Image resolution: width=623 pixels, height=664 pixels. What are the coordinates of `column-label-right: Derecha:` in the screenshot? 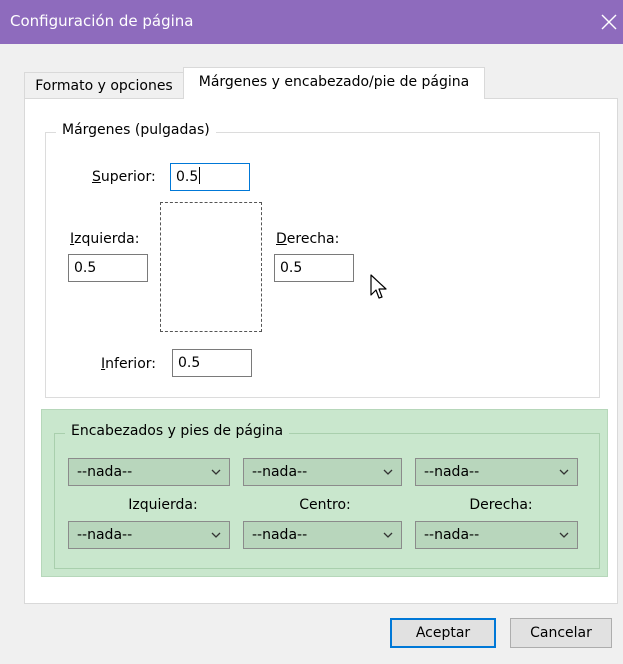 It's located at (501, 505).